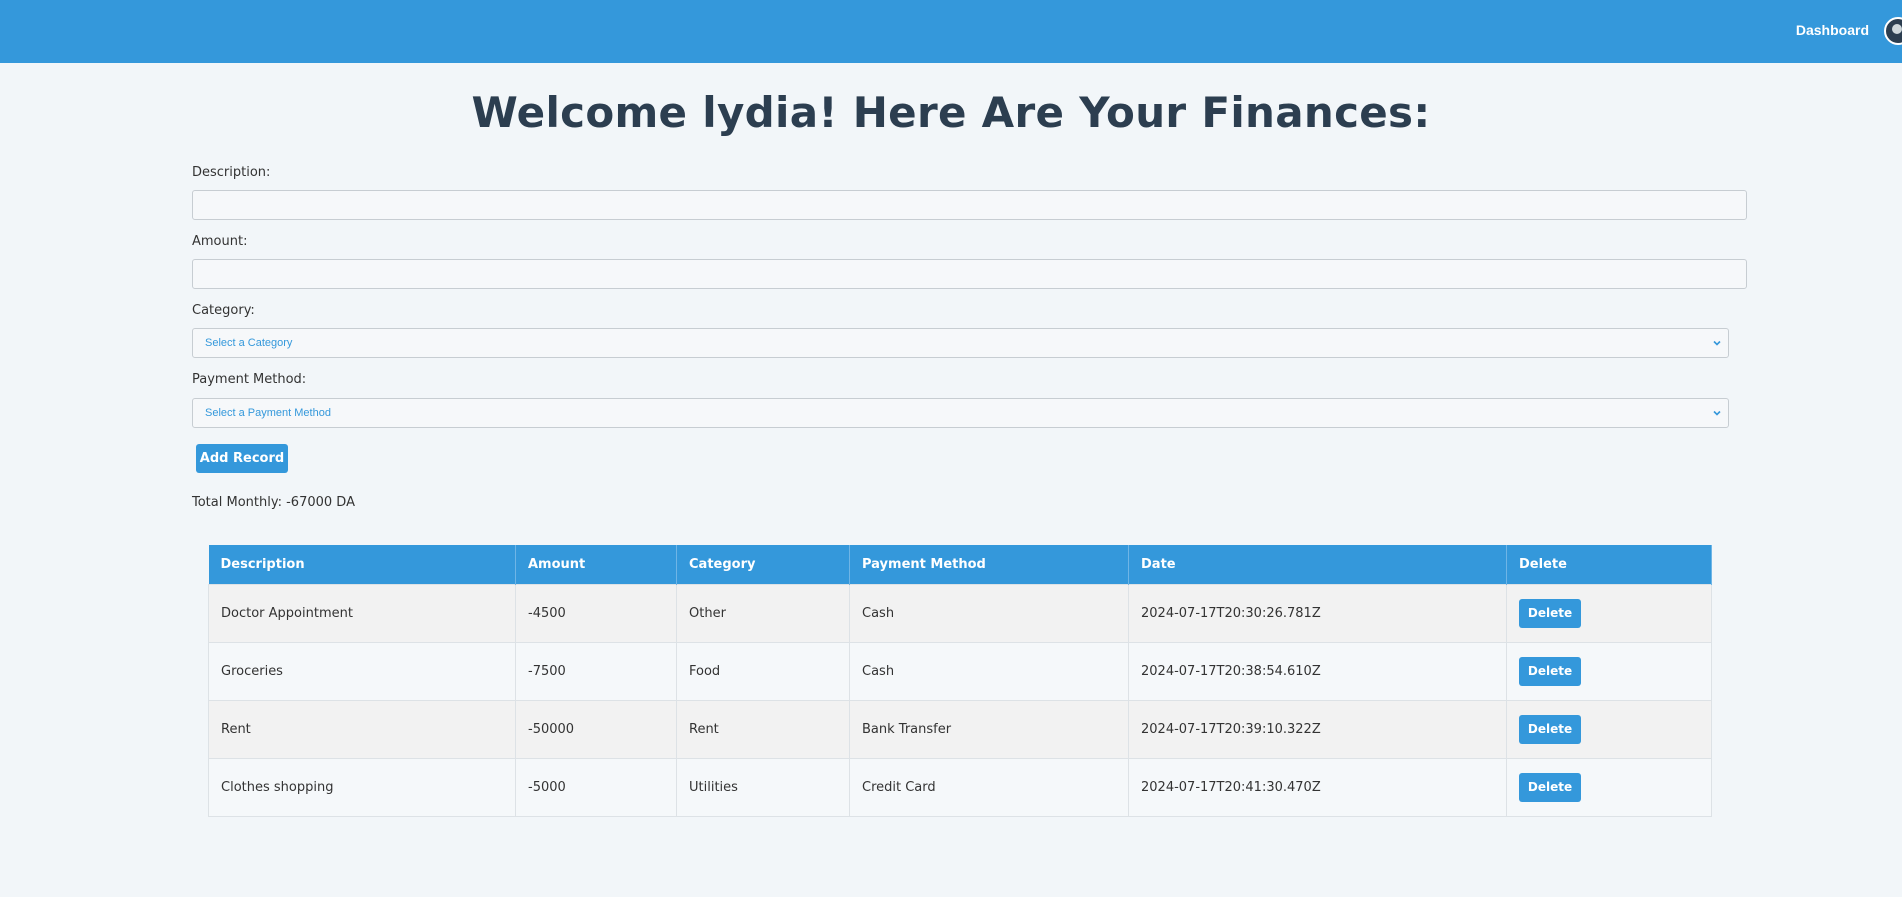 This screenshot has width=1902, height=897. Describe the element at coordinates (249, 343) in the screenshot. I see `category-select-value: Select a Category` at that location.